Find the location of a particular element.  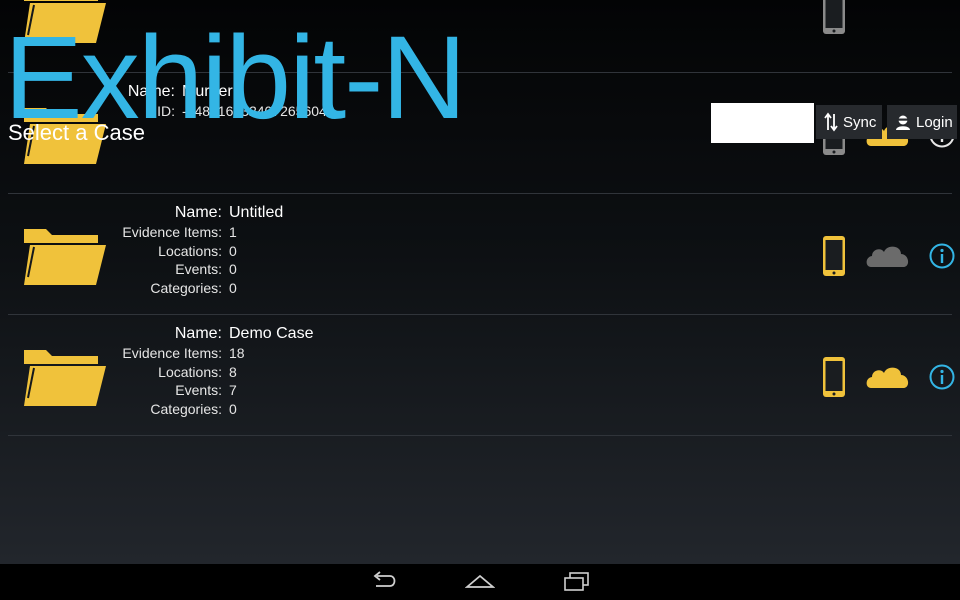

case-field: Name: Untitled is located at coordinates (195, 213).